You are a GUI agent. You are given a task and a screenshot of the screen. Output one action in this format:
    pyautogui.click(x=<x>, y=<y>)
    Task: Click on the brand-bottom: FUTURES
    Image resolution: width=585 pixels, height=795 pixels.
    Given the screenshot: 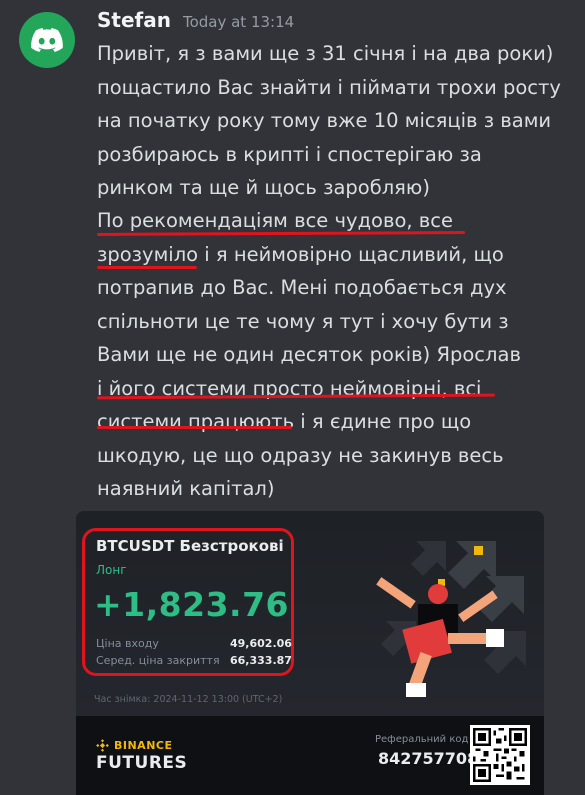 What is the action you would take?
    pyautogui.click(x=142, y=763)
    